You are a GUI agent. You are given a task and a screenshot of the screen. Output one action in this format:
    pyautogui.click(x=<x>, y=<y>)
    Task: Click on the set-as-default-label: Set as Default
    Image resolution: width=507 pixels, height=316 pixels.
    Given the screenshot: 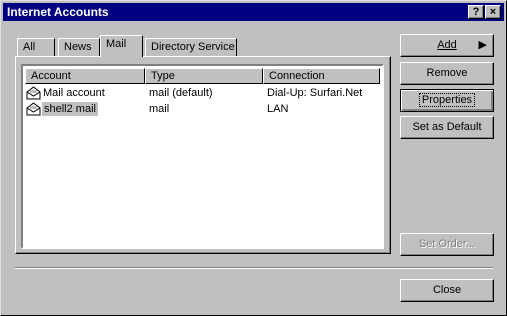 What is the action you would take?
    pyautogui.click(x=447, y=127)
    